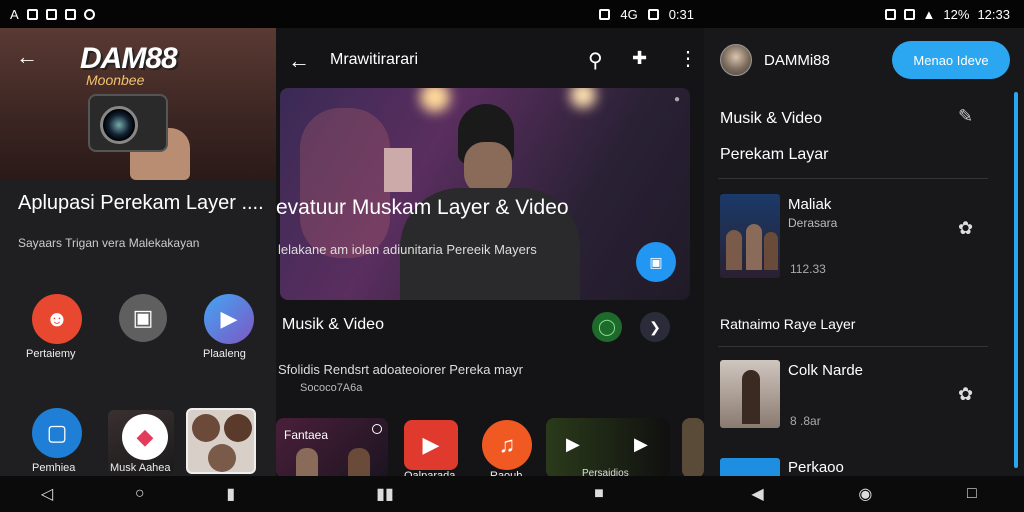  What do you see at coordinates (656, 262) in the screenshot?
I see `fab-play-button: ▣` at bounding box center [656, 262].